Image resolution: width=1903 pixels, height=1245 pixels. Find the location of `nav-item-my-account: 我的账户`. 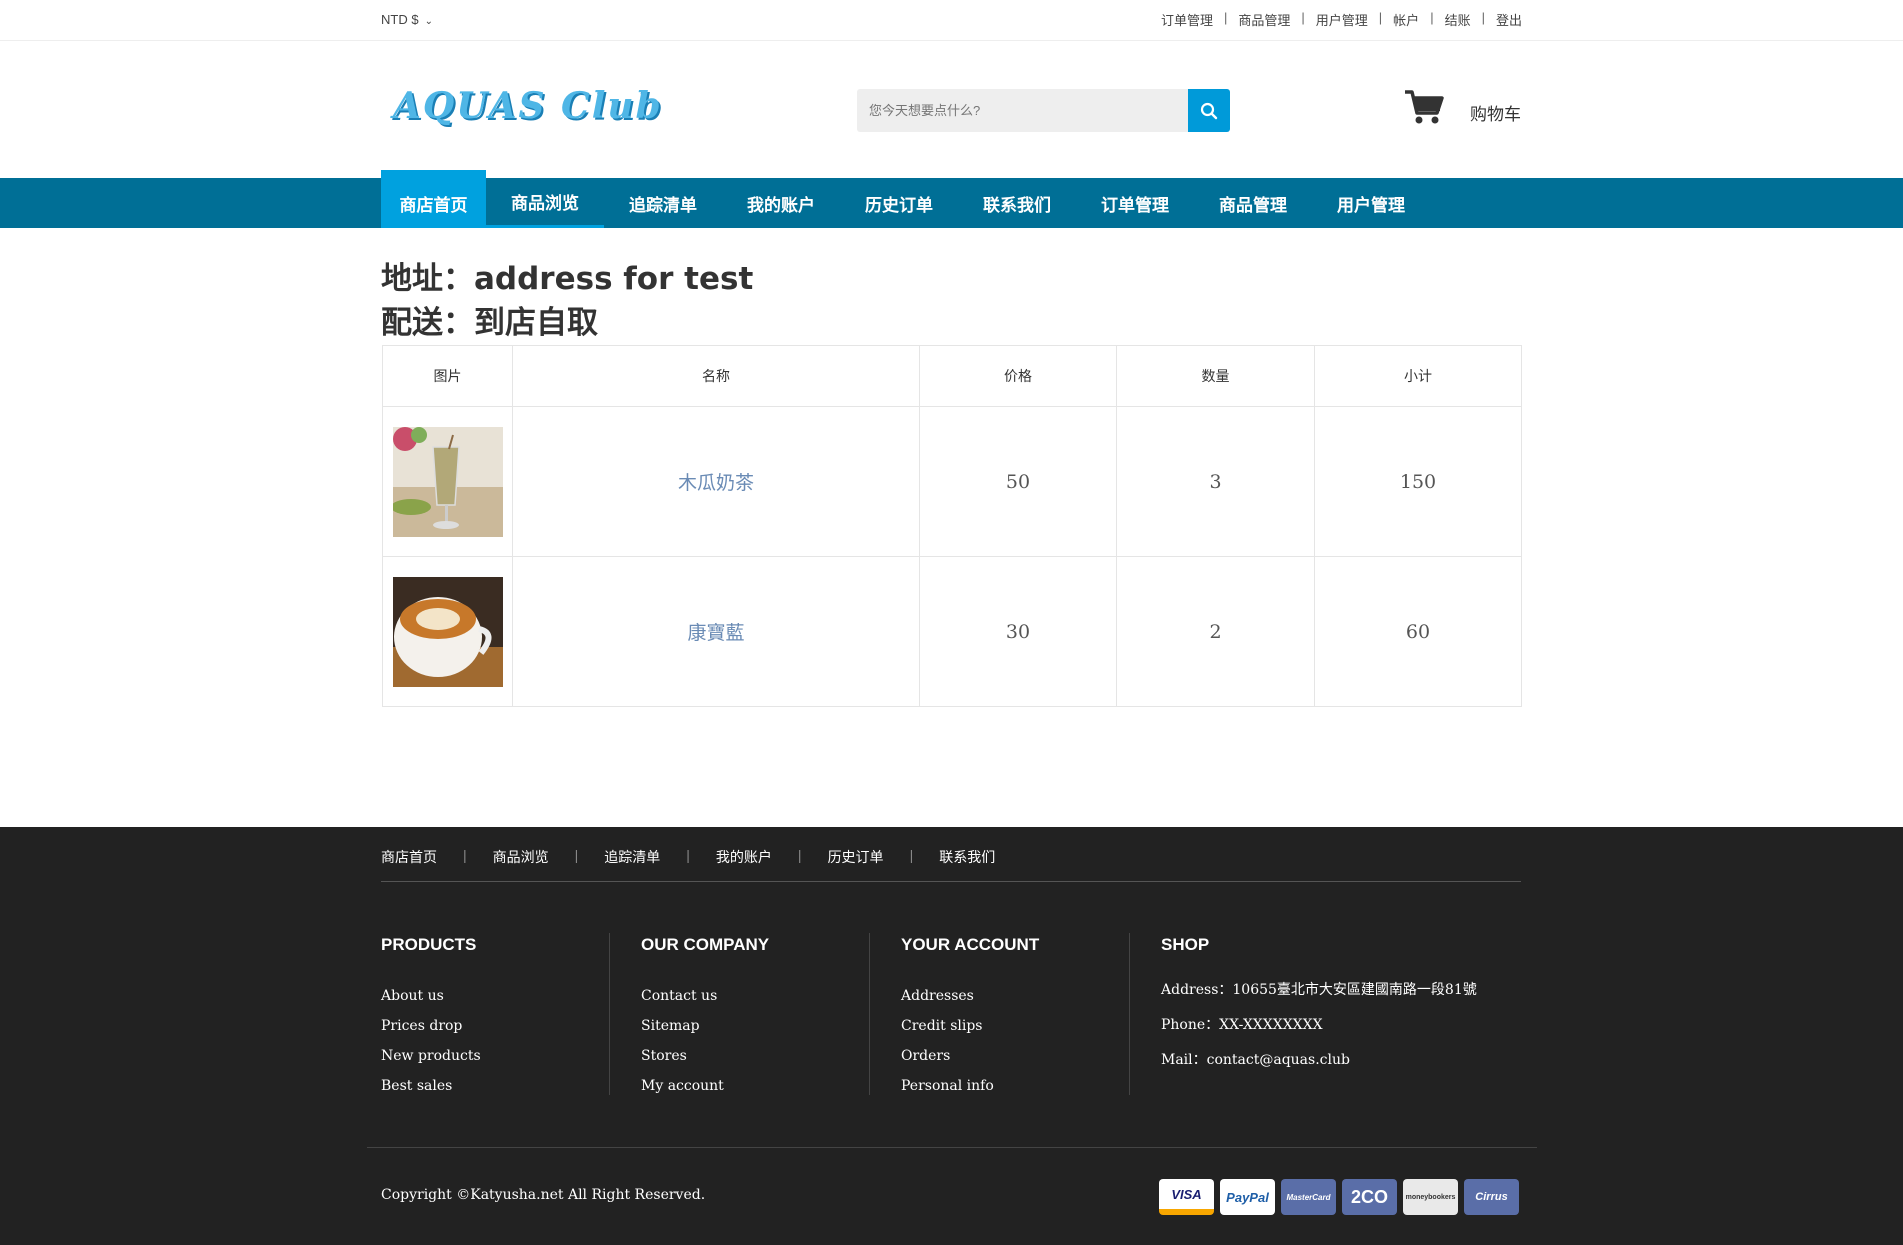

nav-item-my-account: 我的账户 is located at coordinates (781, 203).